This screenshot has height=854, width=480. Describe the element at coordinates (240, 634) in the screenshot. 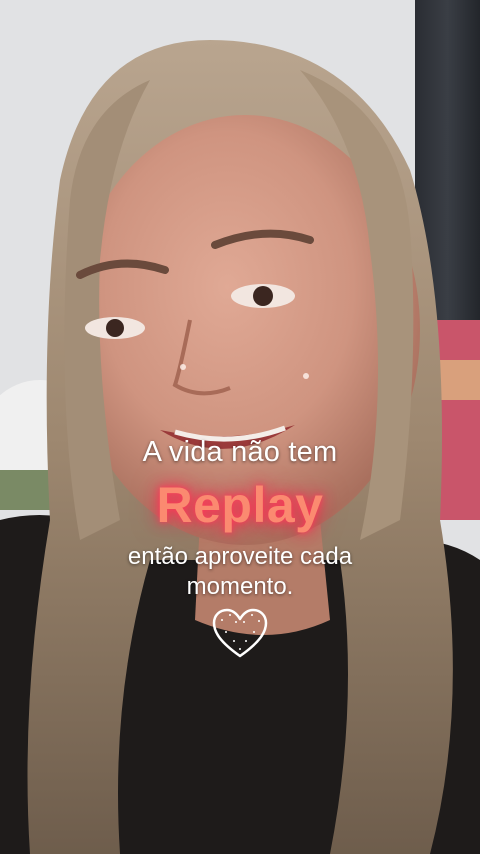

I see `heart-outline-icon` at that location.